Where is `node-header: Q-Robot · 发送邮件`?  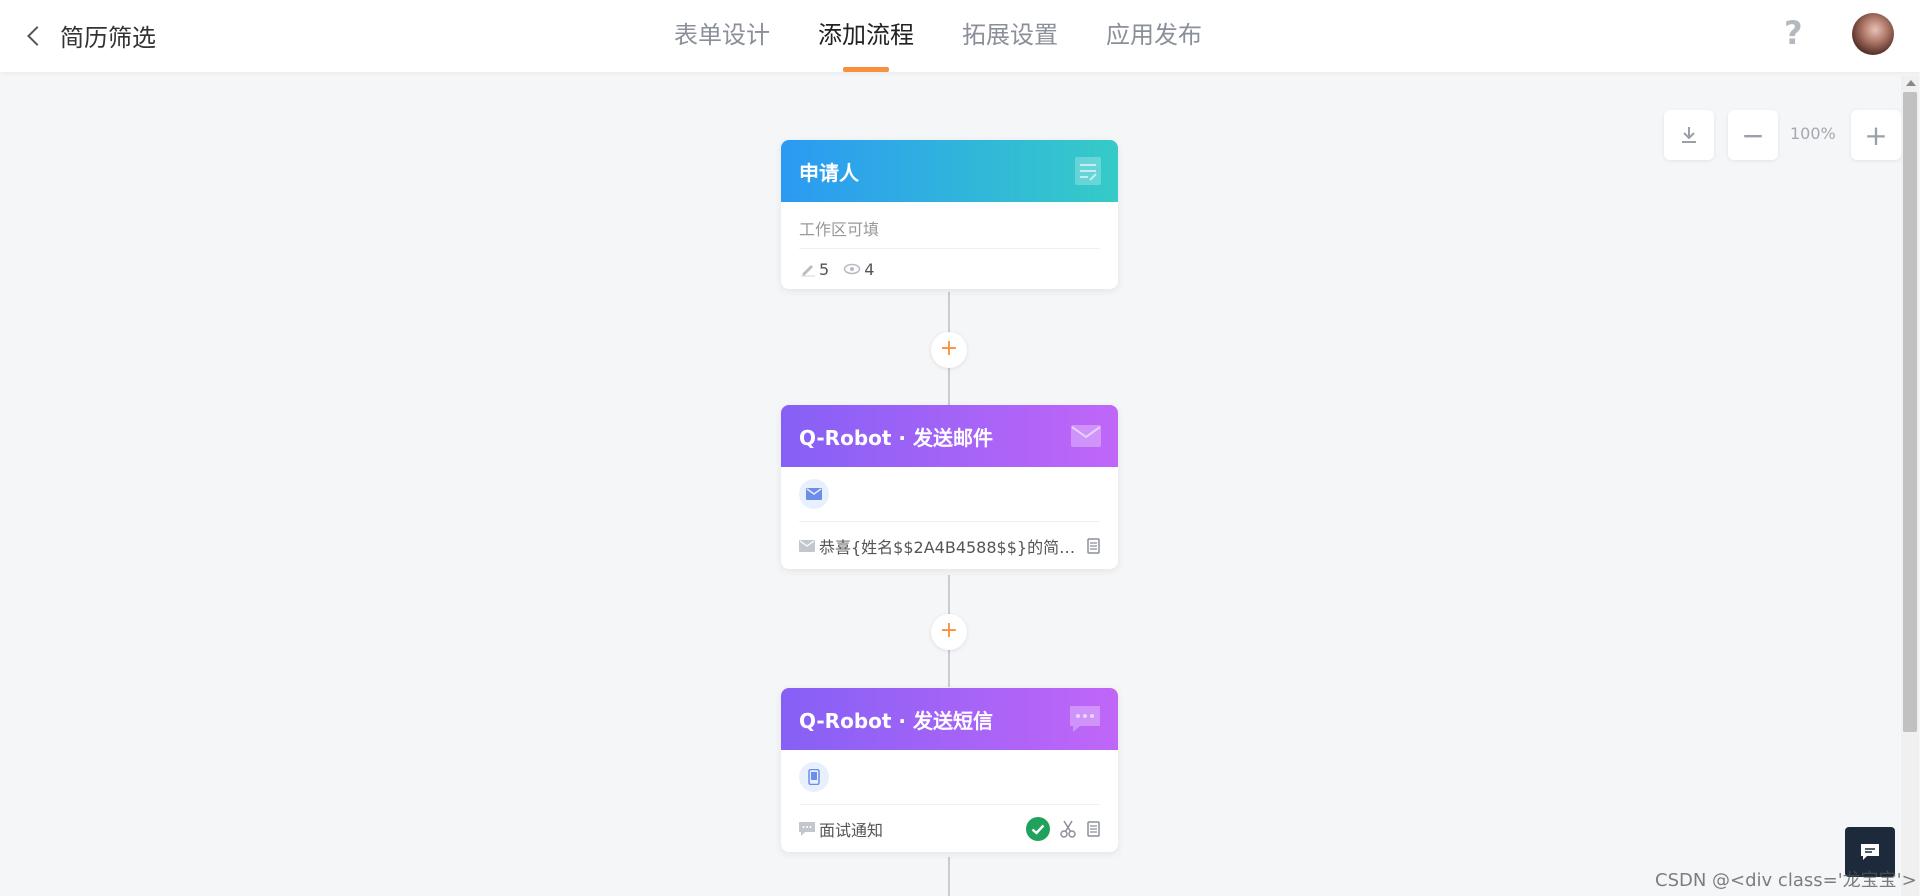
node-header: Q-Robot · 发送邮件 is located at coordinates (949, 436).